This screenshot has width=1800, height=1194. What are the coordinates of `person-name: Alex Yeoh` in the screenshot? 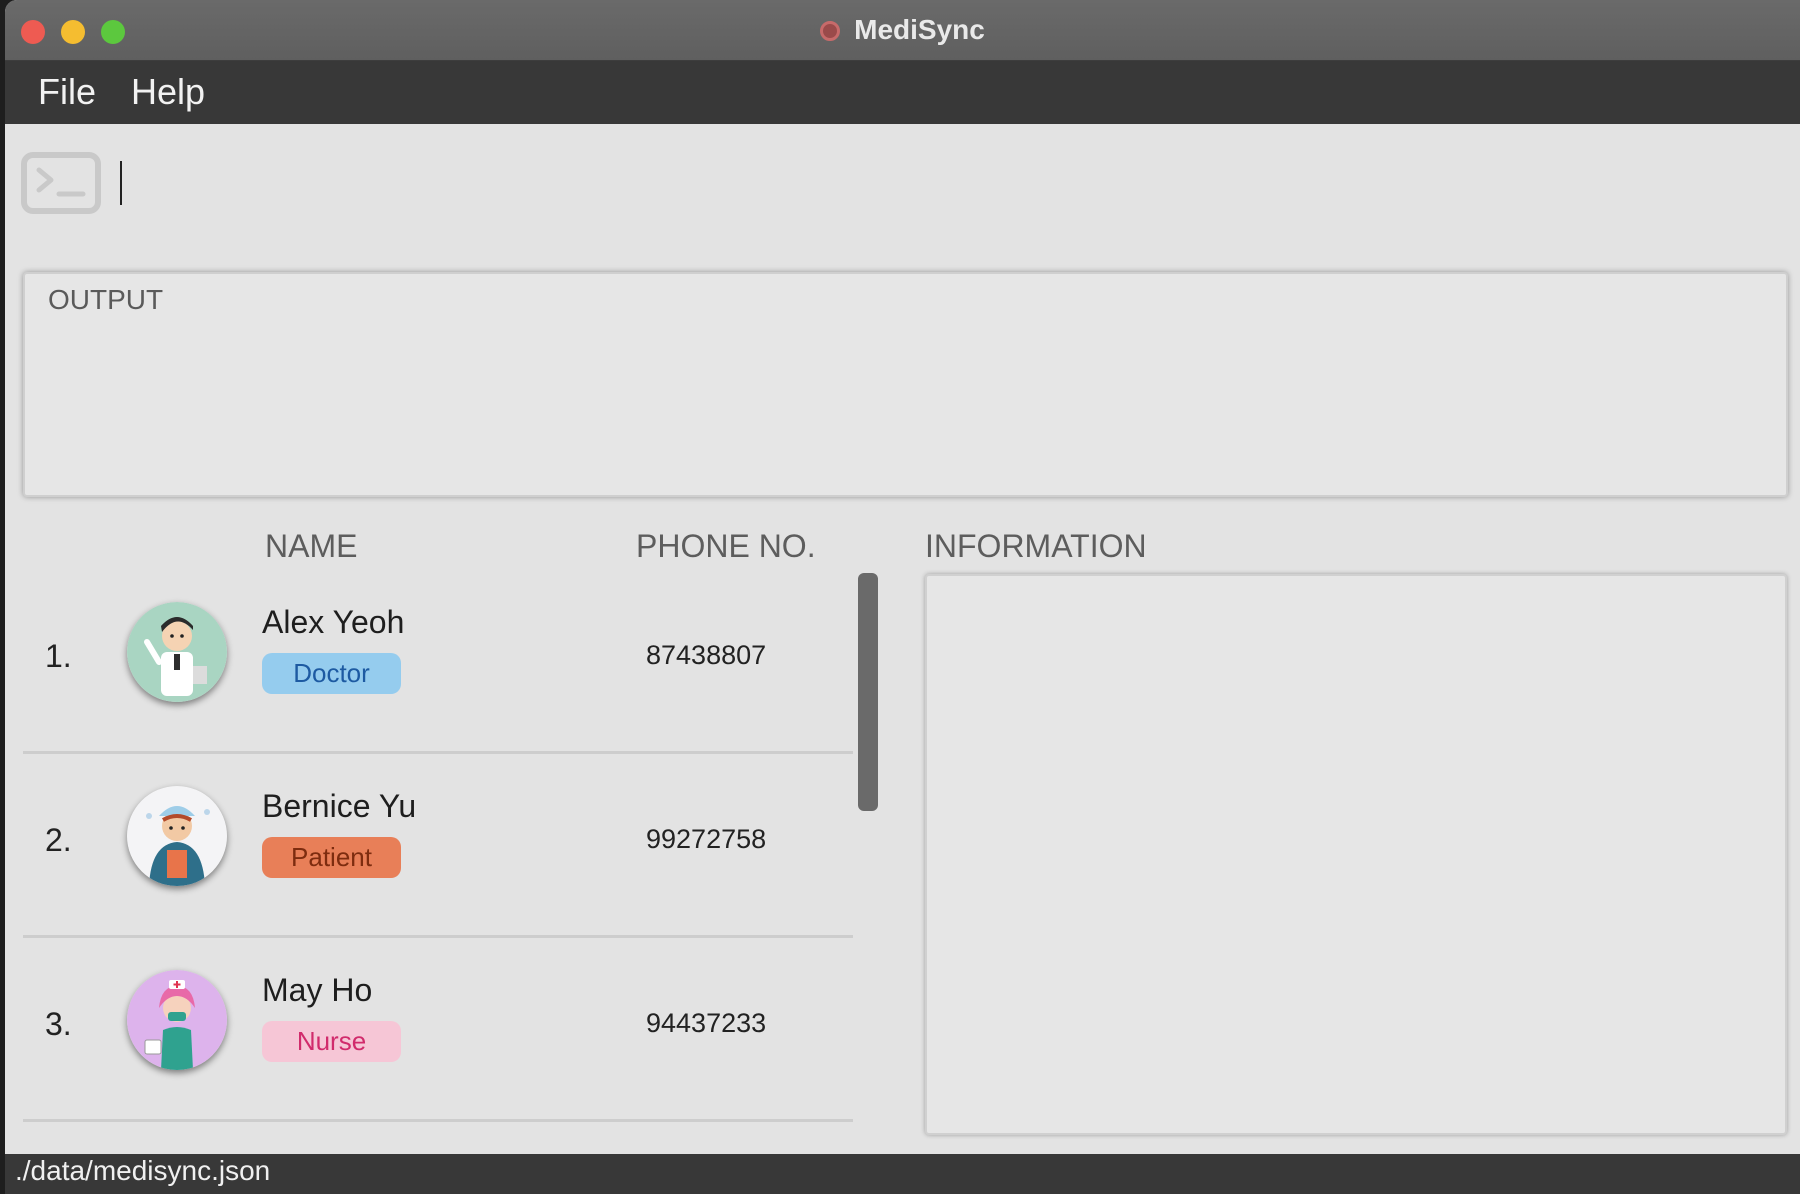 It's located at (333, 622).